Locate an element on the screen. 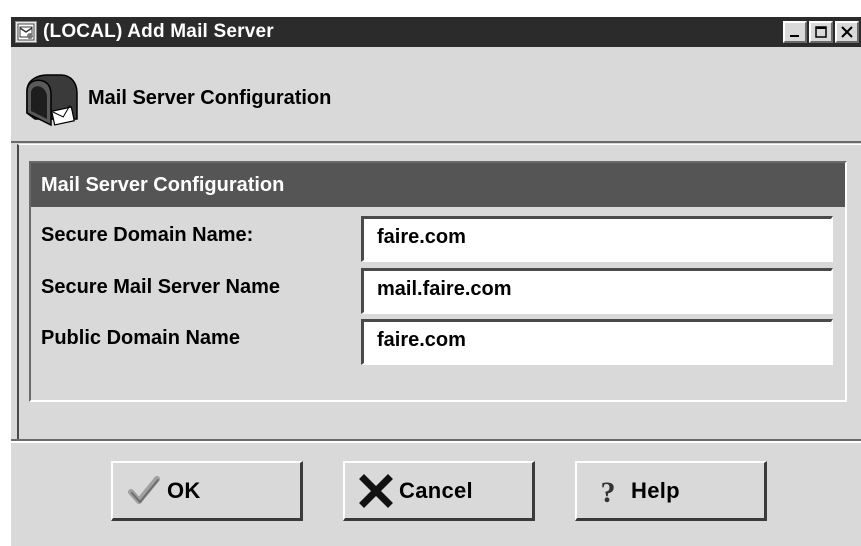 The width and height of the screenshot is (861, 546). window-controls is located at coordinates (821, 32).